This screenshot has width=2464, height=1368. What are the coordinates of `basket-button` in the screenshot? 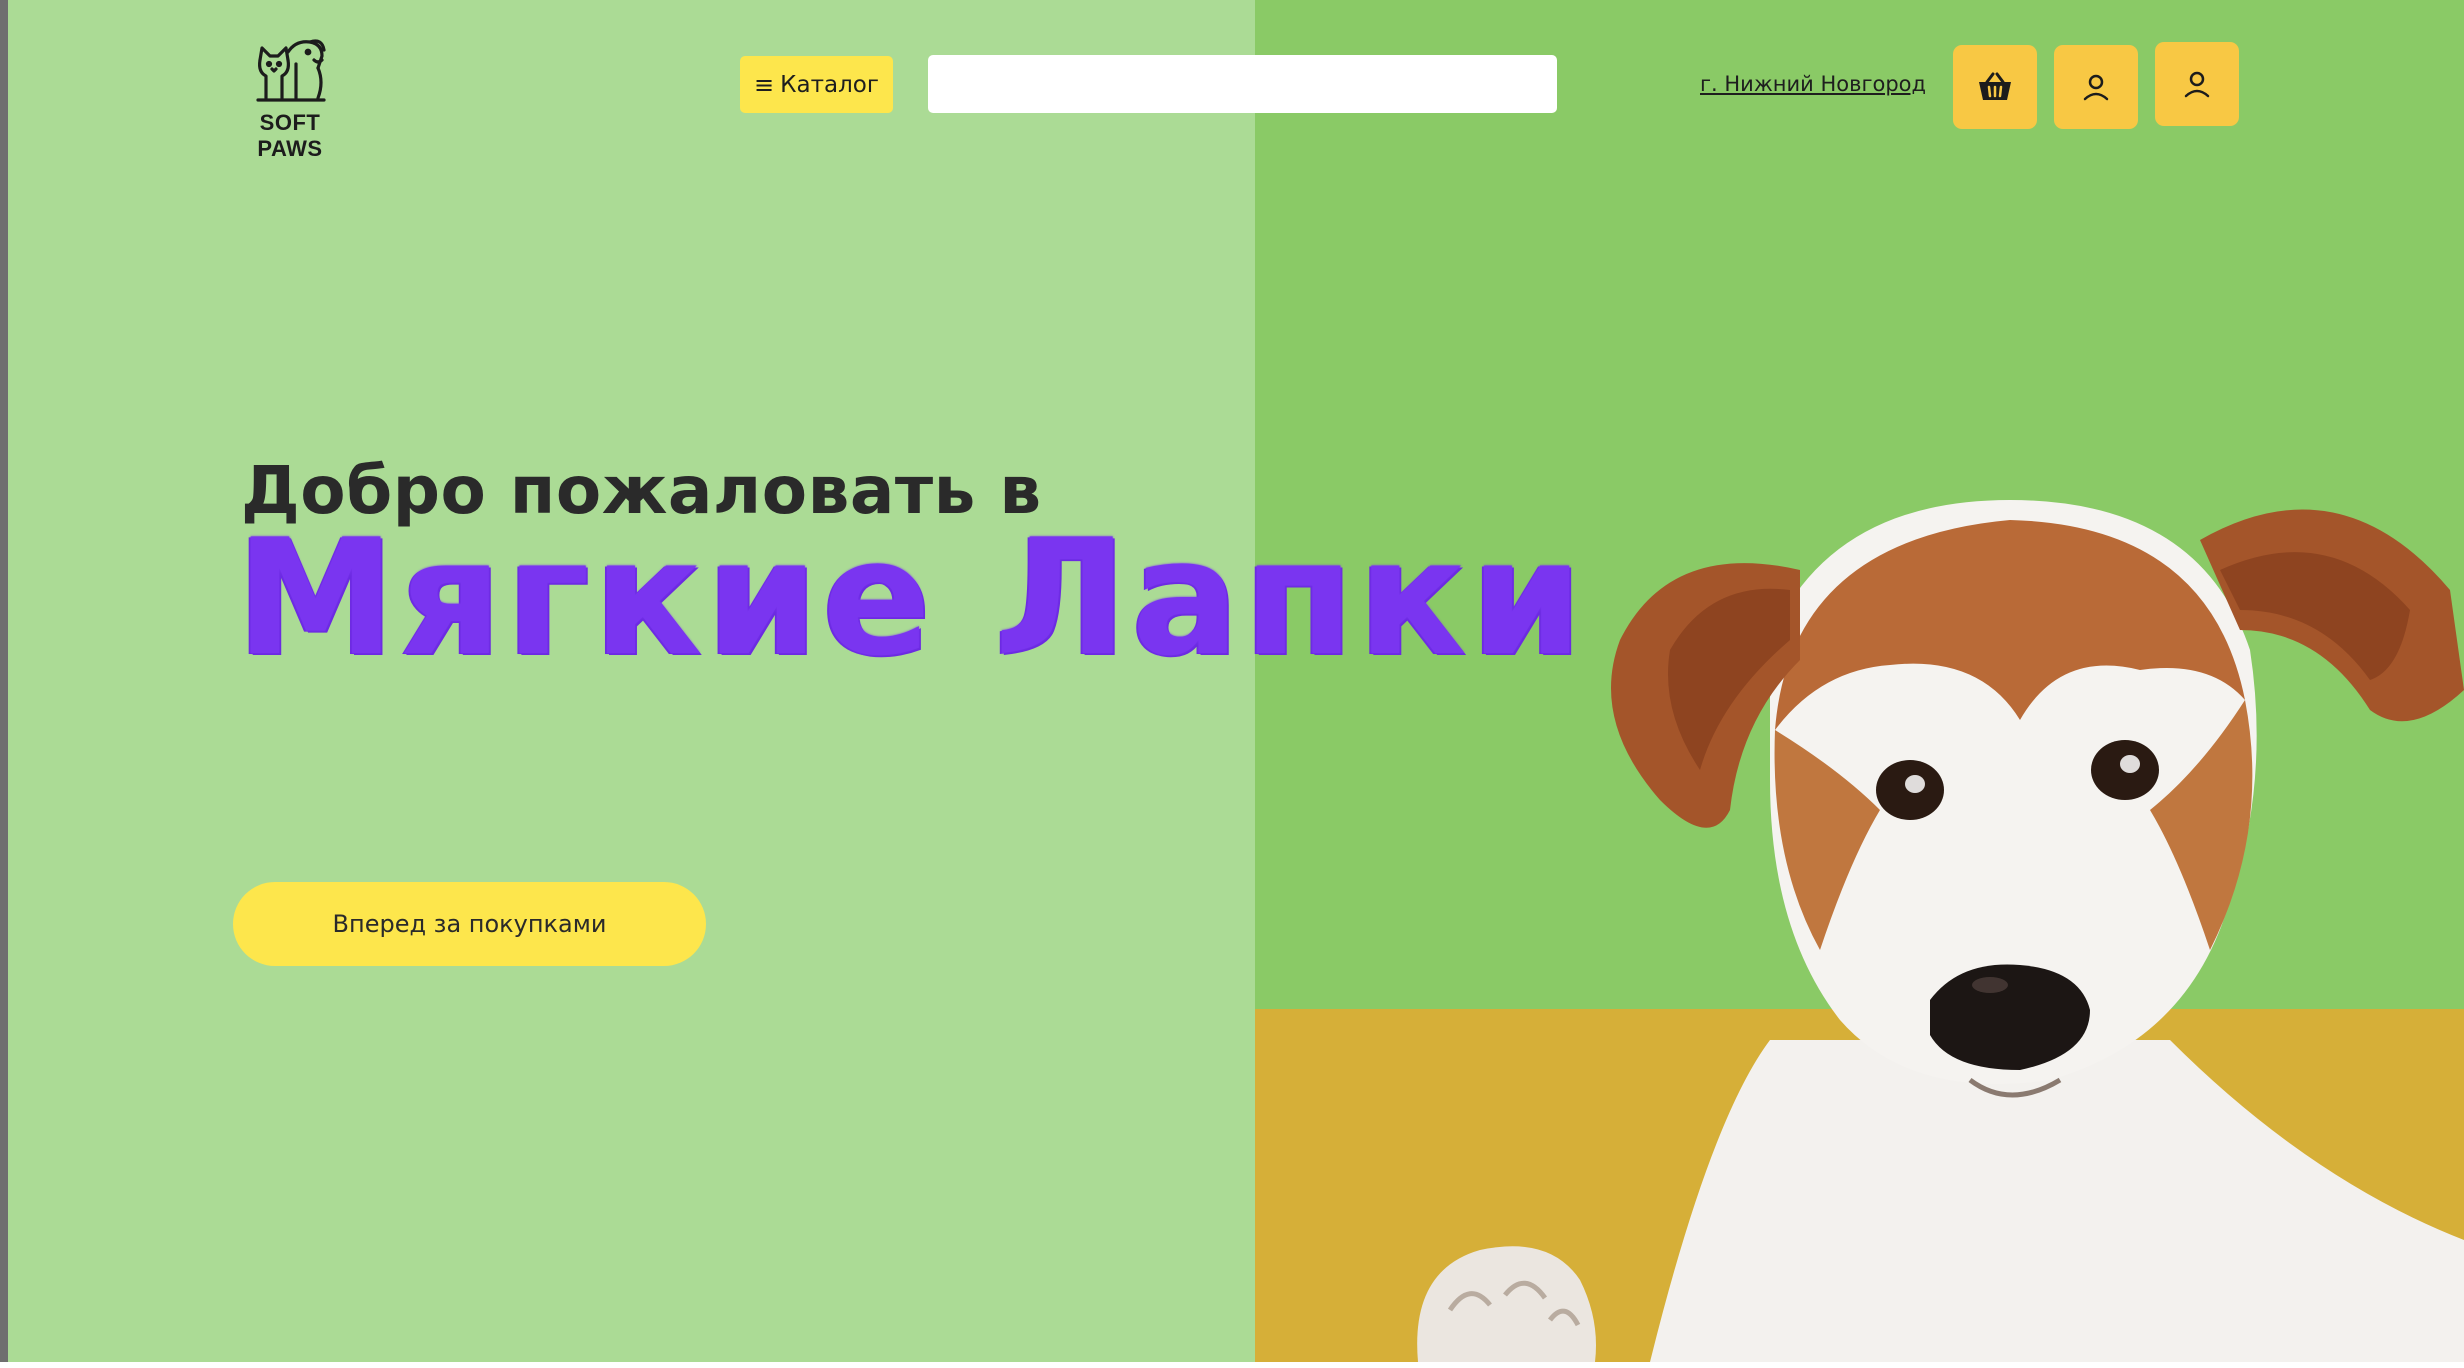 It's located at (1995, 87).